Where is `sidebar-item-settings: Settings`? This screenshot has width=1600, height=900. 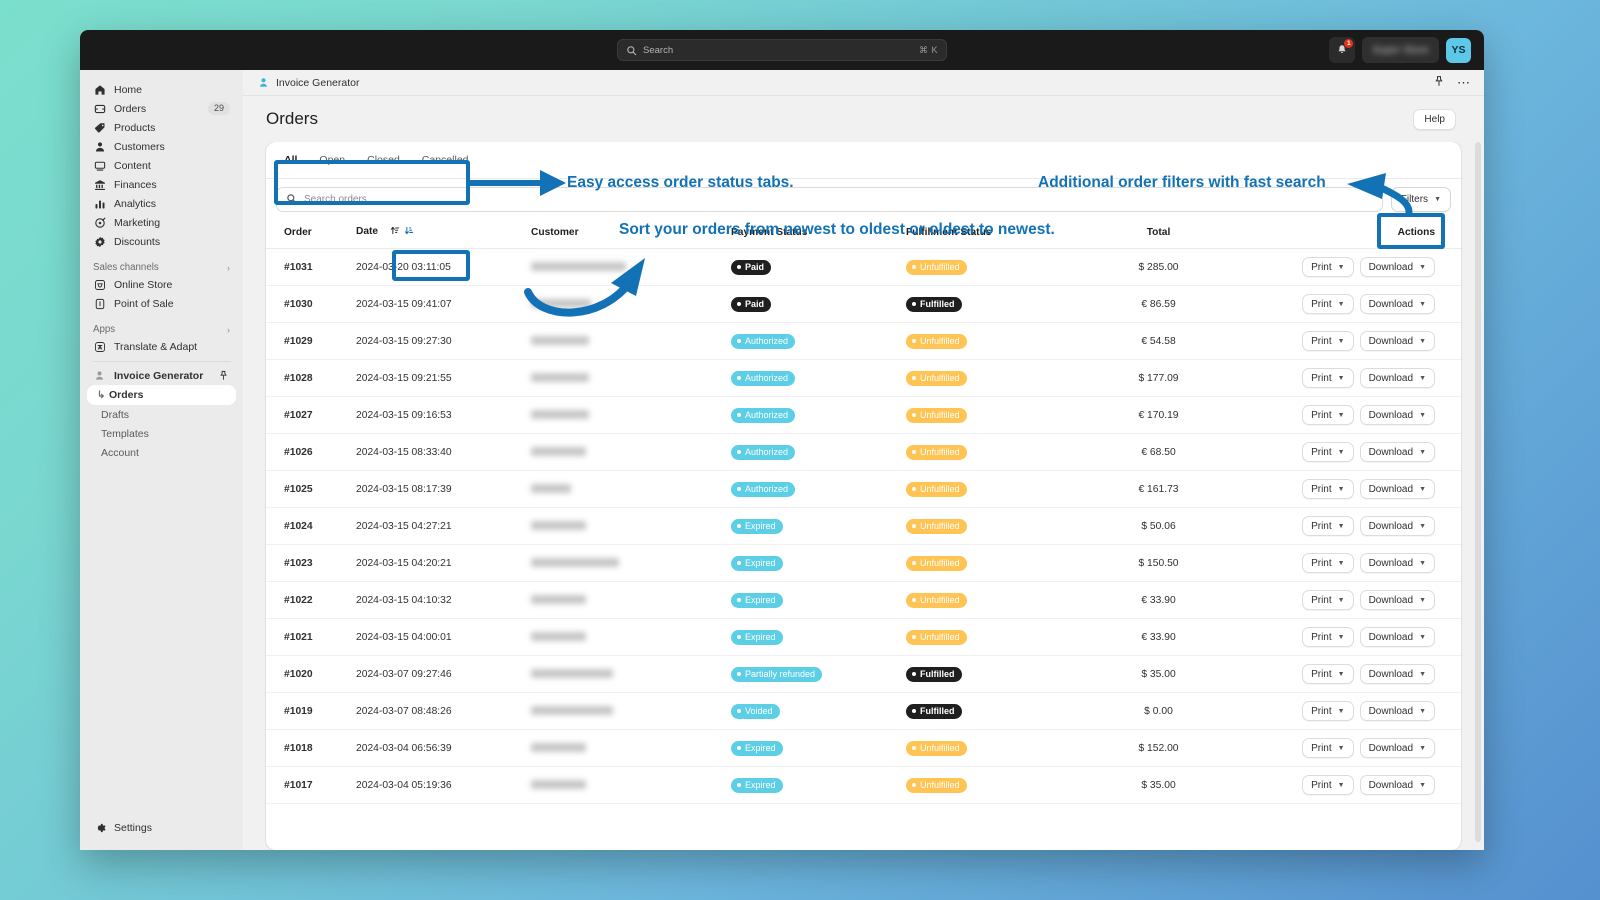 sidebar-item-settings: Settings is located at coordinates (161, 827).